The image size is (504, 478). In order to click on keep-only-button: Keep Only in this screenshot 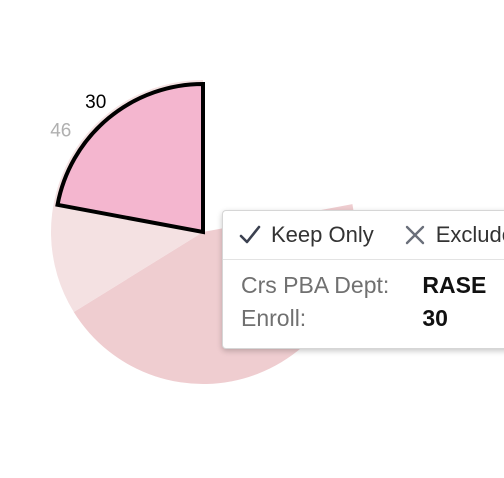, I will do `click(306, 235)`.